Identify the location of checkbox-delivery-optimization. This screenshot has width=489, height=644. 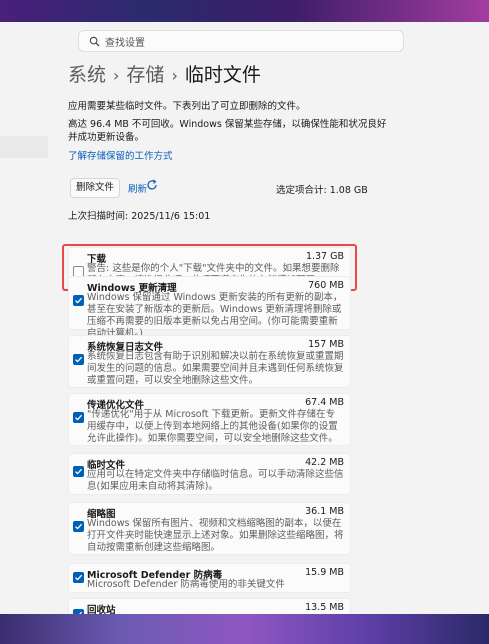
(78, 417).